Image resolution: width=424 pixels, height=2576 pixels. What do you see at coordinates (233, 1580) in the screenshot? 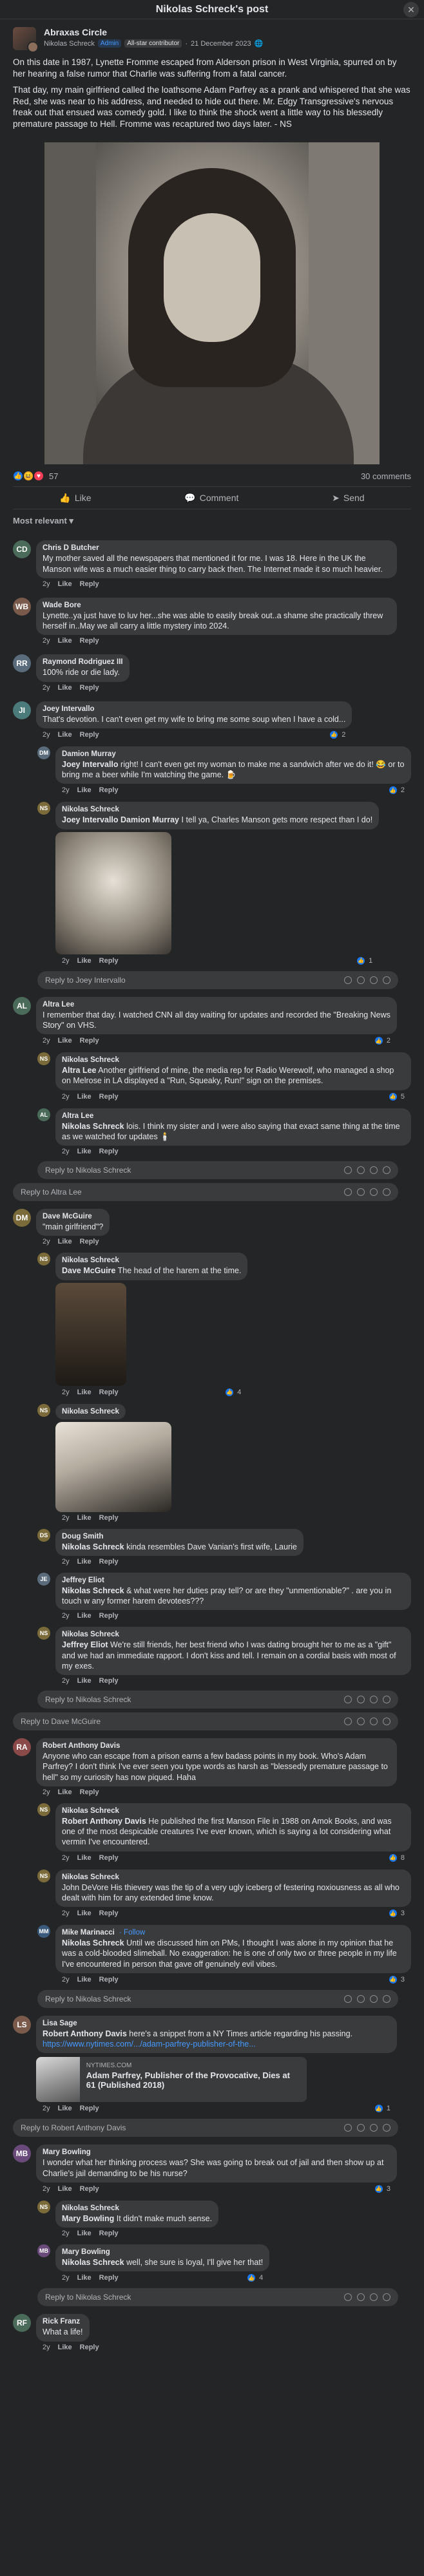
I see `comment-author: Jeffrey Eliot` at bounding box center [233, 1580].